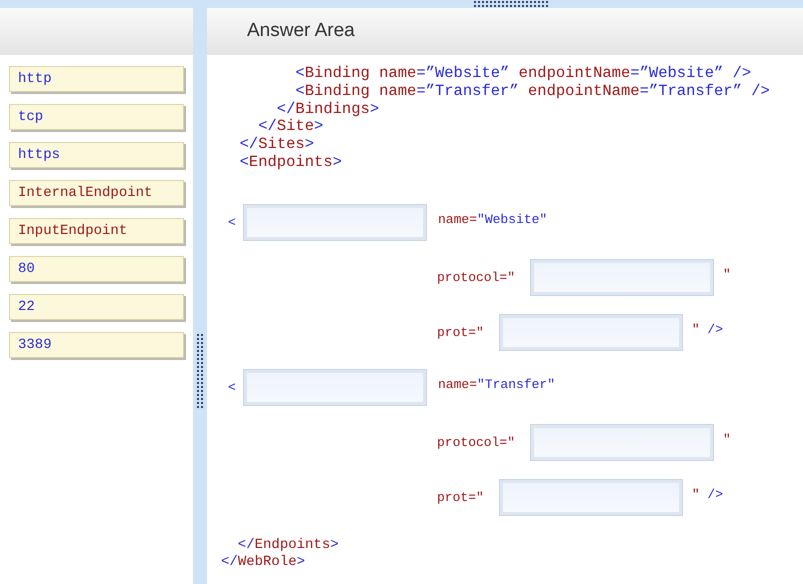  Describe the element at coordinates (96, 307) in the screenshot. I see `answer-option: 22` at that location.